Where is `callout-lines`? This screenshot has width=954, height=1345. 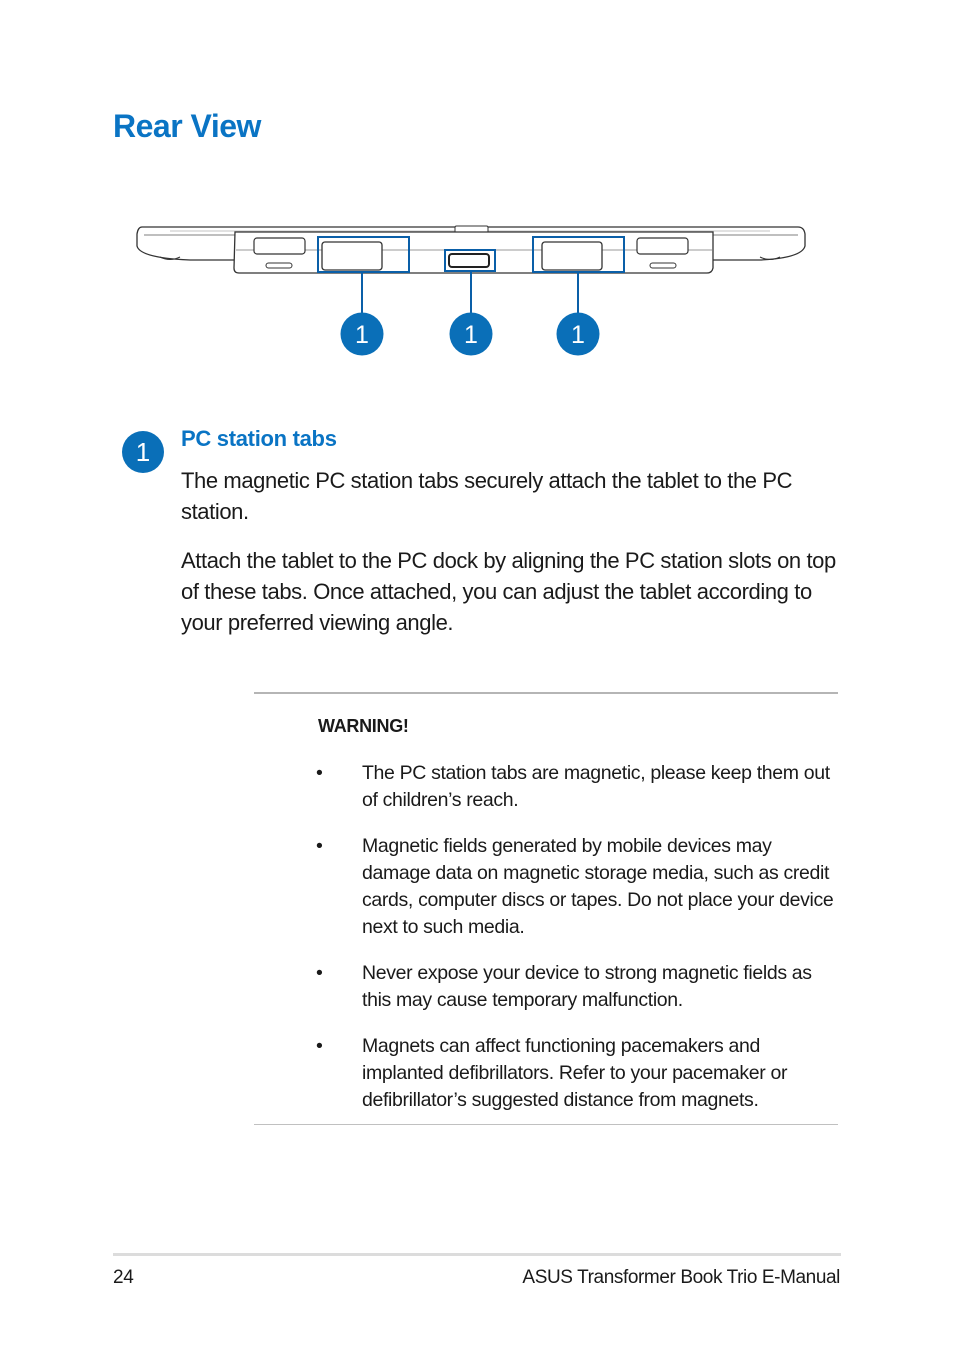 callout-lines is located at coordinates (470, 293).